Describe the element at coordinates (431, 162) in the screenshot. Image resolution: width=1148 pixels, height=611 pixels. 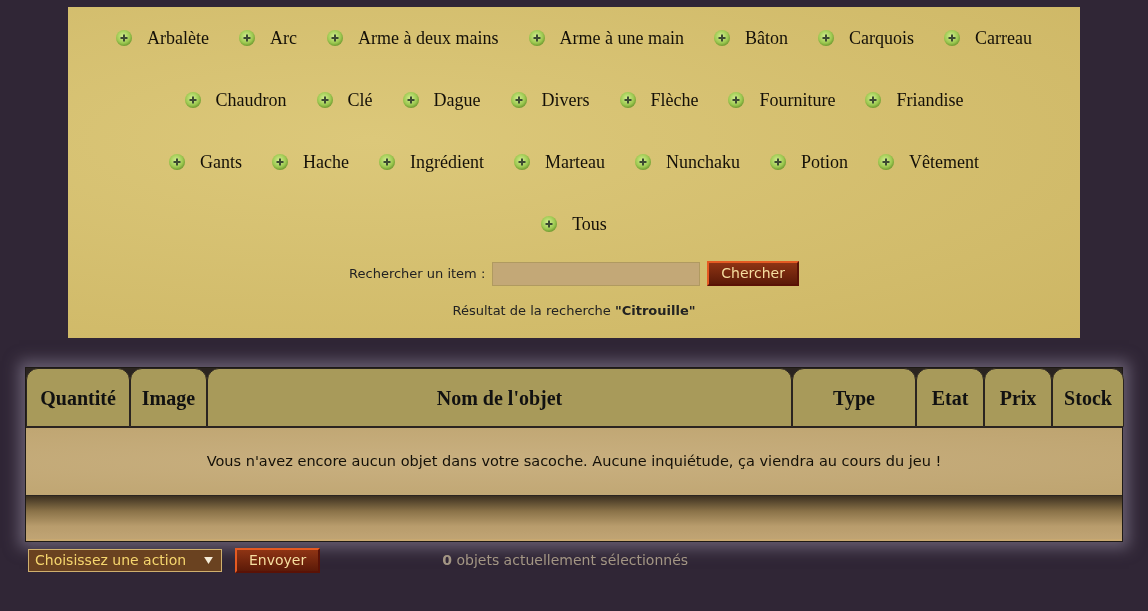
I see `category-link: Ingrédient` at that location.